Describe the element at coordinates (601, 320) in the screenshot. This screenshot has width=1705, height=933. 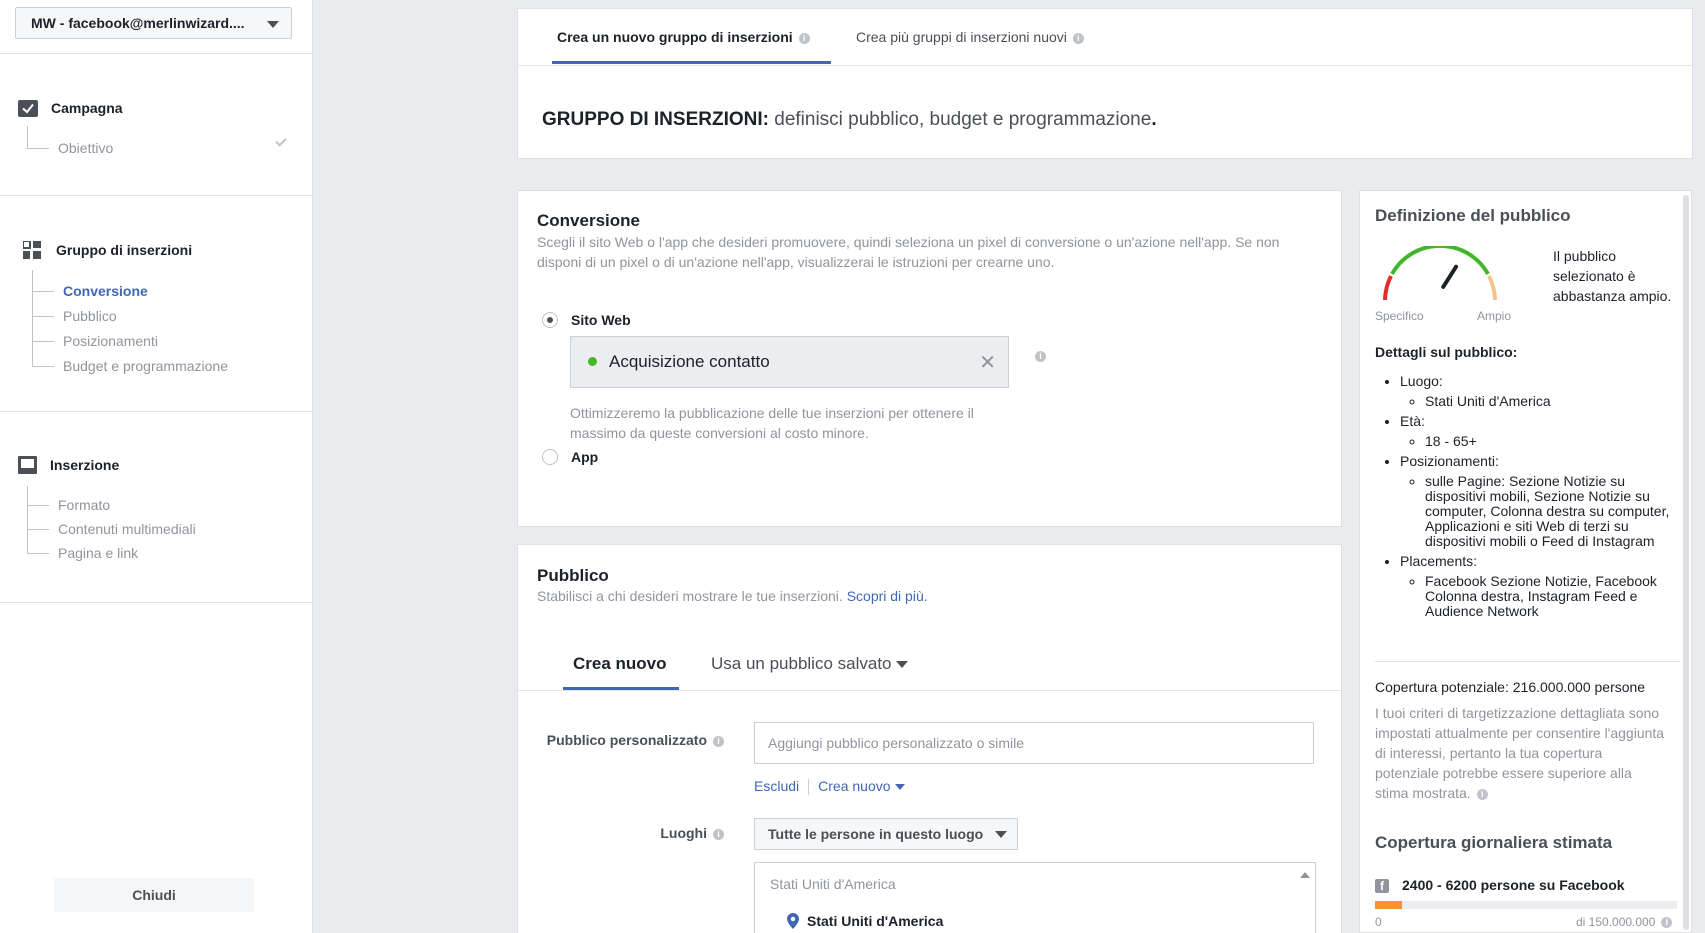
I see `radio-website-label: Sito Web` at that location.